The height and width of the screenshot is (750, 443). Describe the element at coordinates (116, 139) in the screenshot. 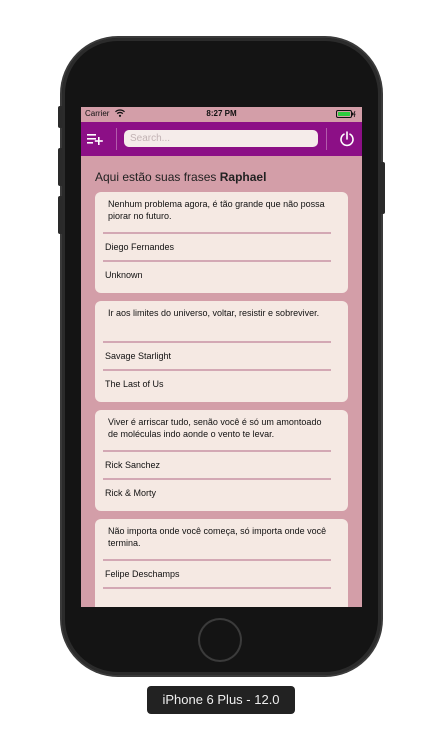

I see `nav-divider-left` at that location.